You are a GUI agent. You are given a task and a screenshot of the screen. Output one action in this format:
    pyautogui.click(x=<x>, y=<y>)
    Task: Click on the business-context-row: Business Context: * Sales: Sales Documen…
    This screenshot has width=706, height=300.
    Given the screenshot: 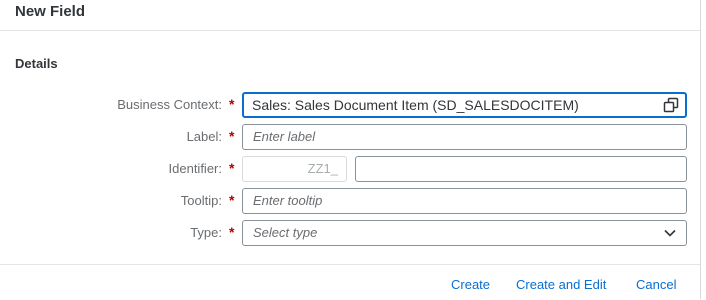 What is the action you would take?
    pyautogui.click(x=350, y=105)
    